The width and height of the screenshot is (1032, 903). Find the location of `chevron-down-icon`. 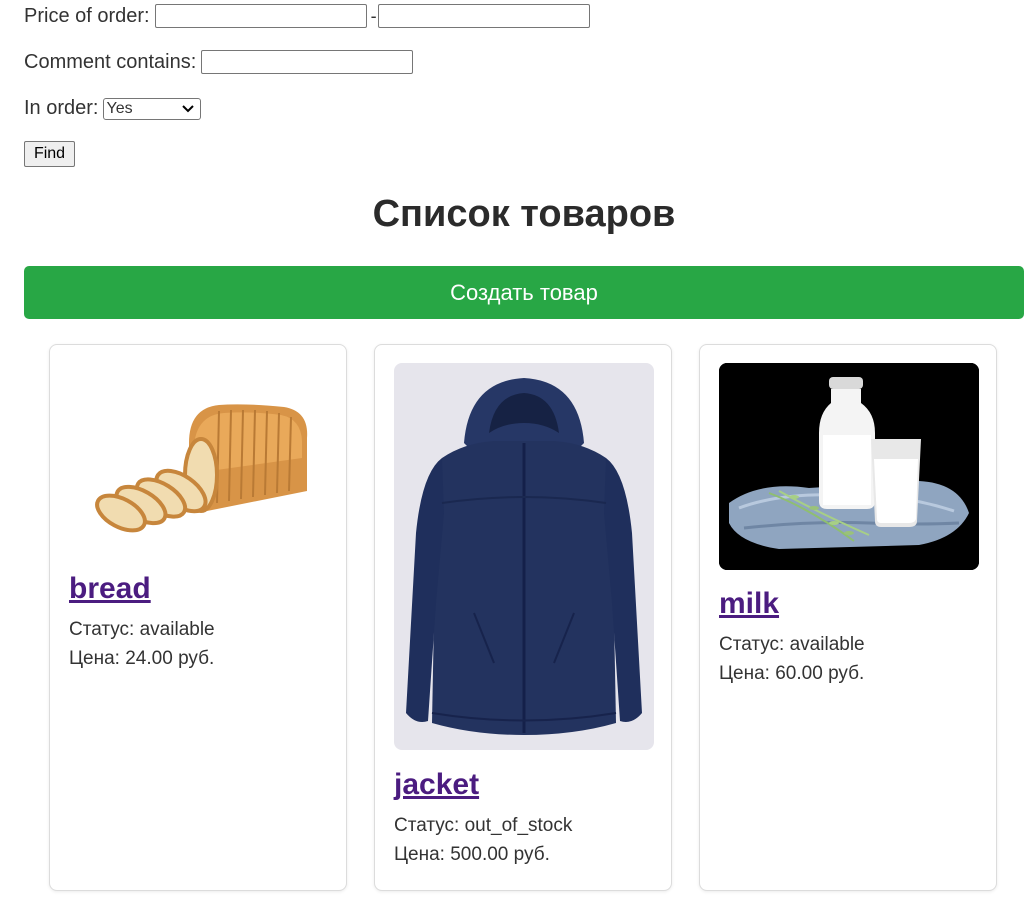

chevron-down-icon is located at coordinates (188, 108).